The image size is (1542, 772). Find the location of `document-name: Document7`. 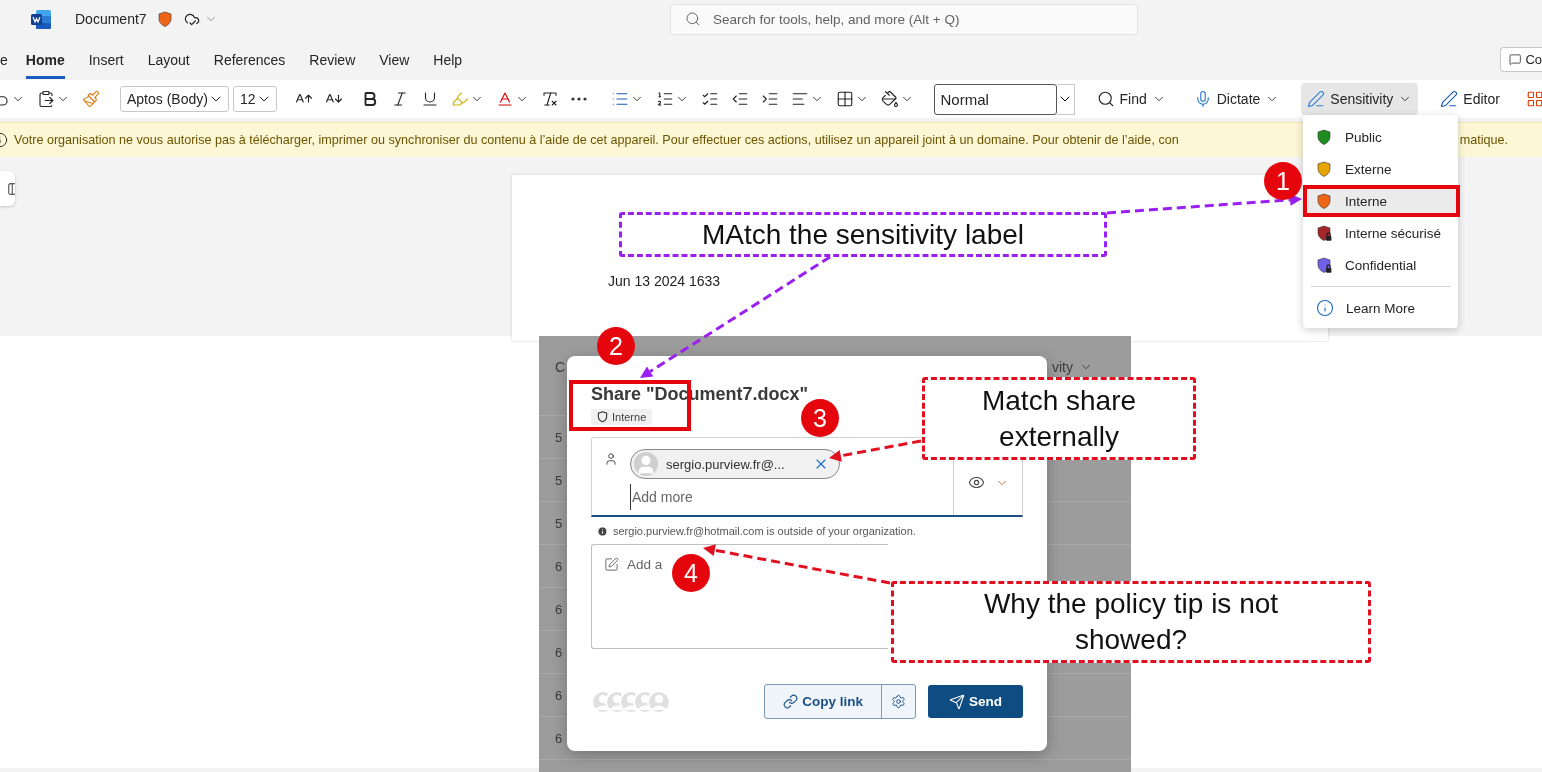

document-name: Document7 is located at coordinates (111, 19).